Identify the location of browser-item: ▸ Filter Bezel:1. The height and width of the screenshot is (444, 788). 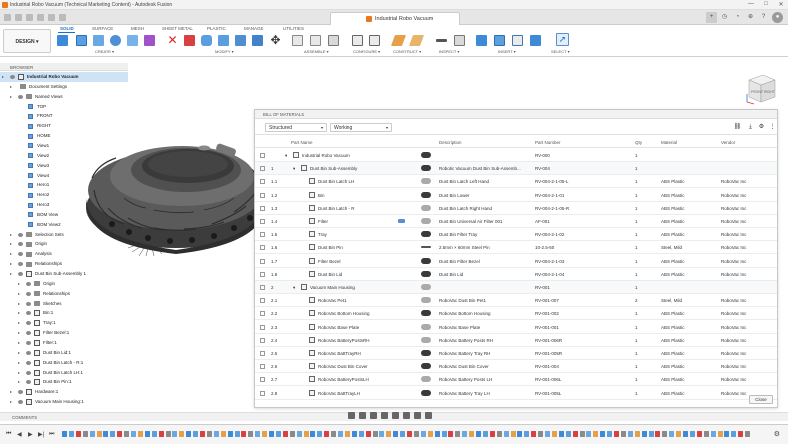
(64, 333).